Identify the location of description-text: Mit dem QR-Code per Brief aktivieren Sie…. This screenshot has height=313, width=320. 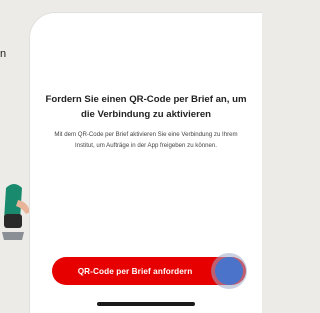
(146, 140).